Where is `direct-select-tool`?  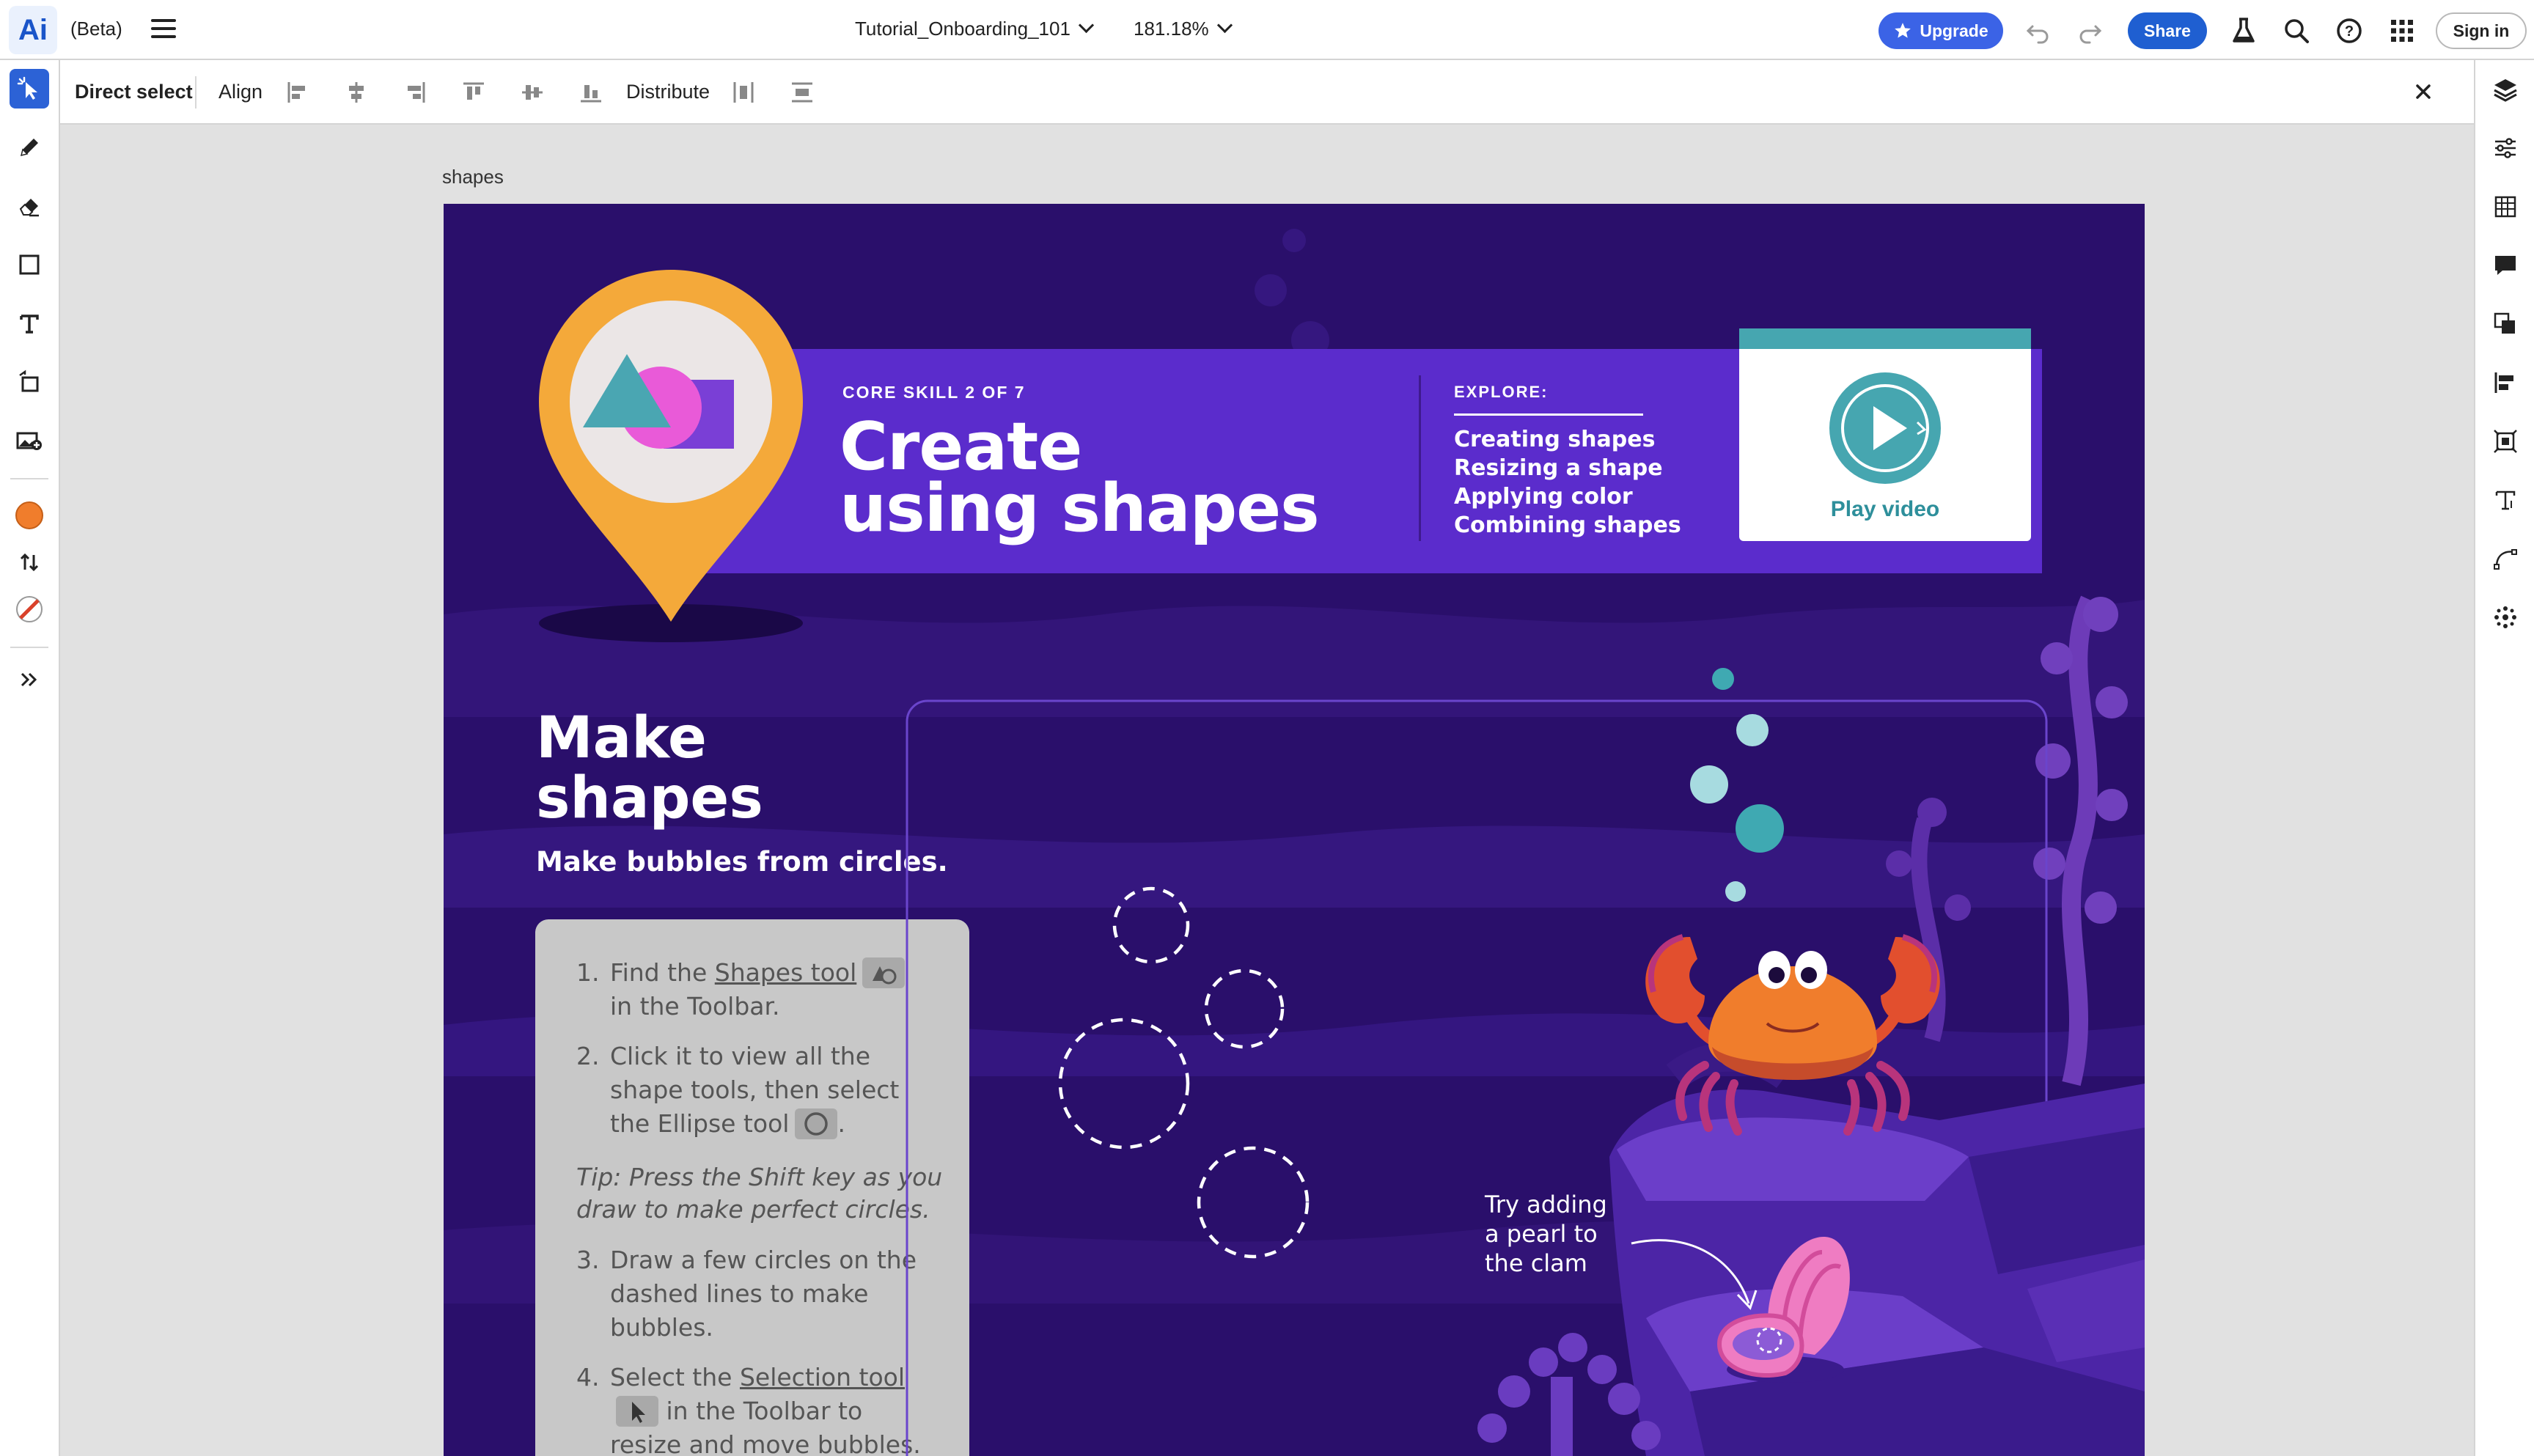
direct-select-tool is located at coordinates (30, 89).